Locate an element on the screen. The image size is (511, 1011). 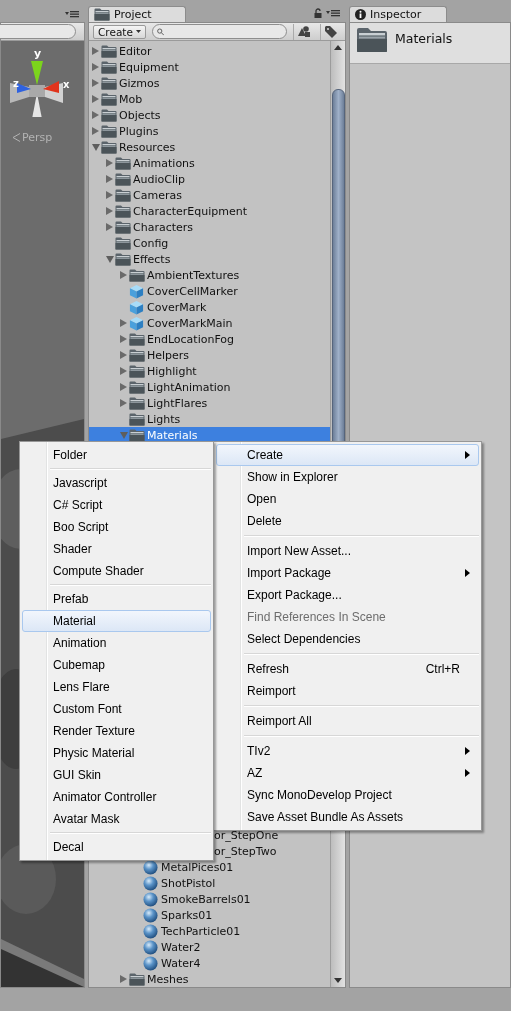
axis-label: z is located at coordinates (16, 83).